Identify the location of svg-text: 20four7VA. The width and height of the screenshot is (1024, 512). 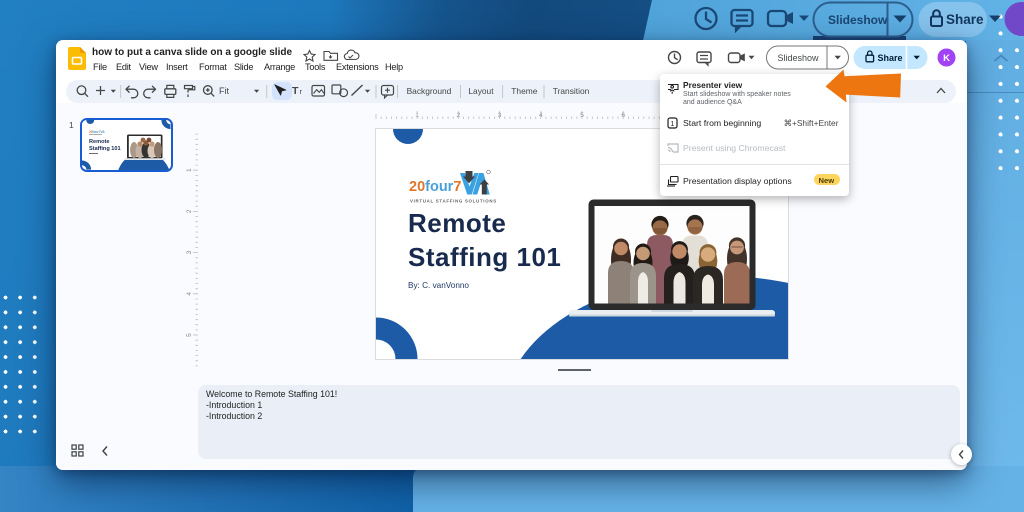
(97, 132).